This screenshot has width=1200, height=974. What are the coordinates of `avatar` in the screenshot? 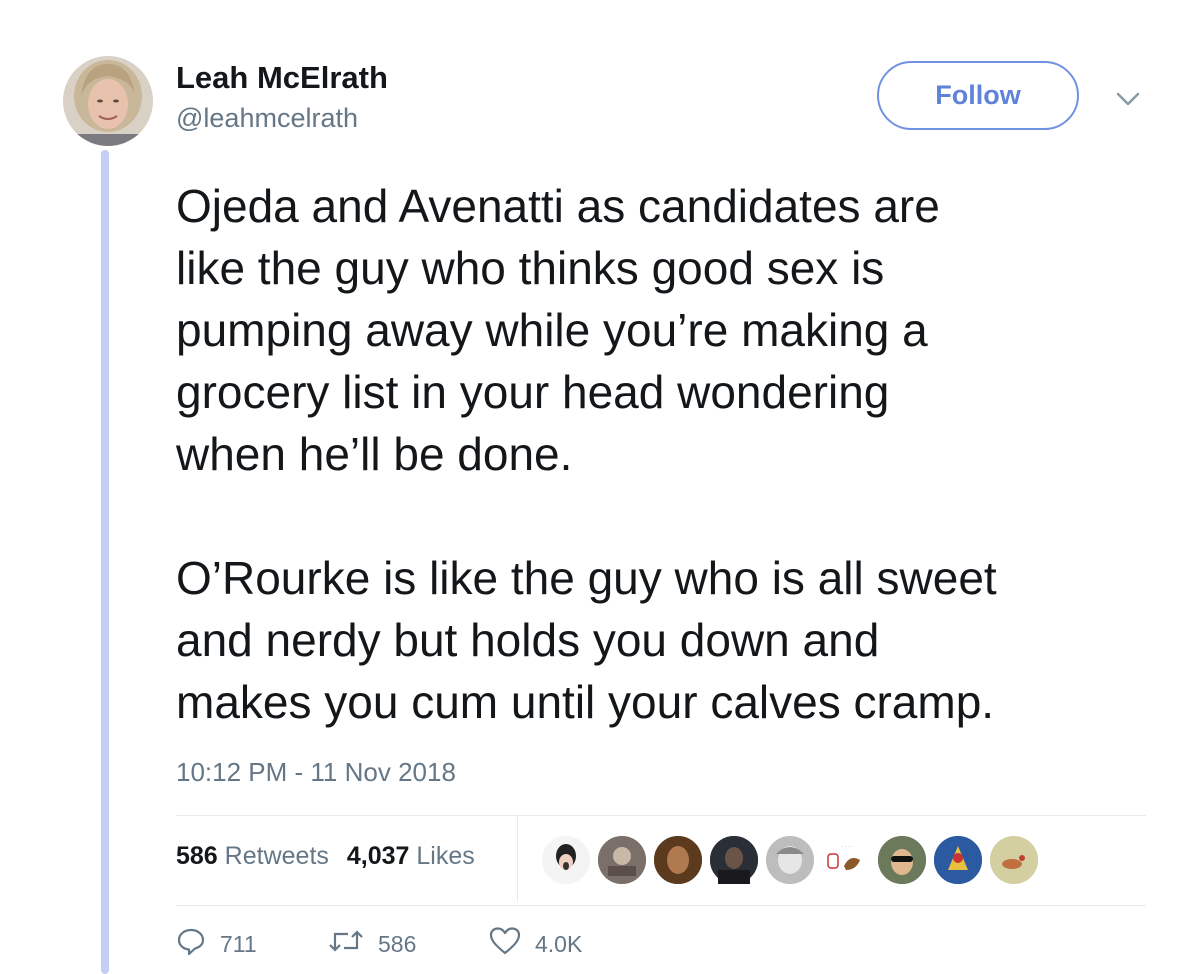 It's located at (108, 101).